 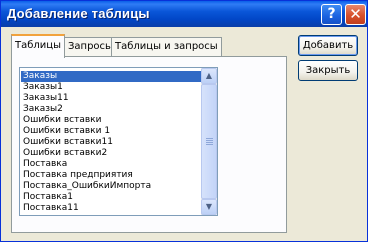 I want to click on list-item: Поставка_ОшибкиИмпорта, so click(x=111, y=186).